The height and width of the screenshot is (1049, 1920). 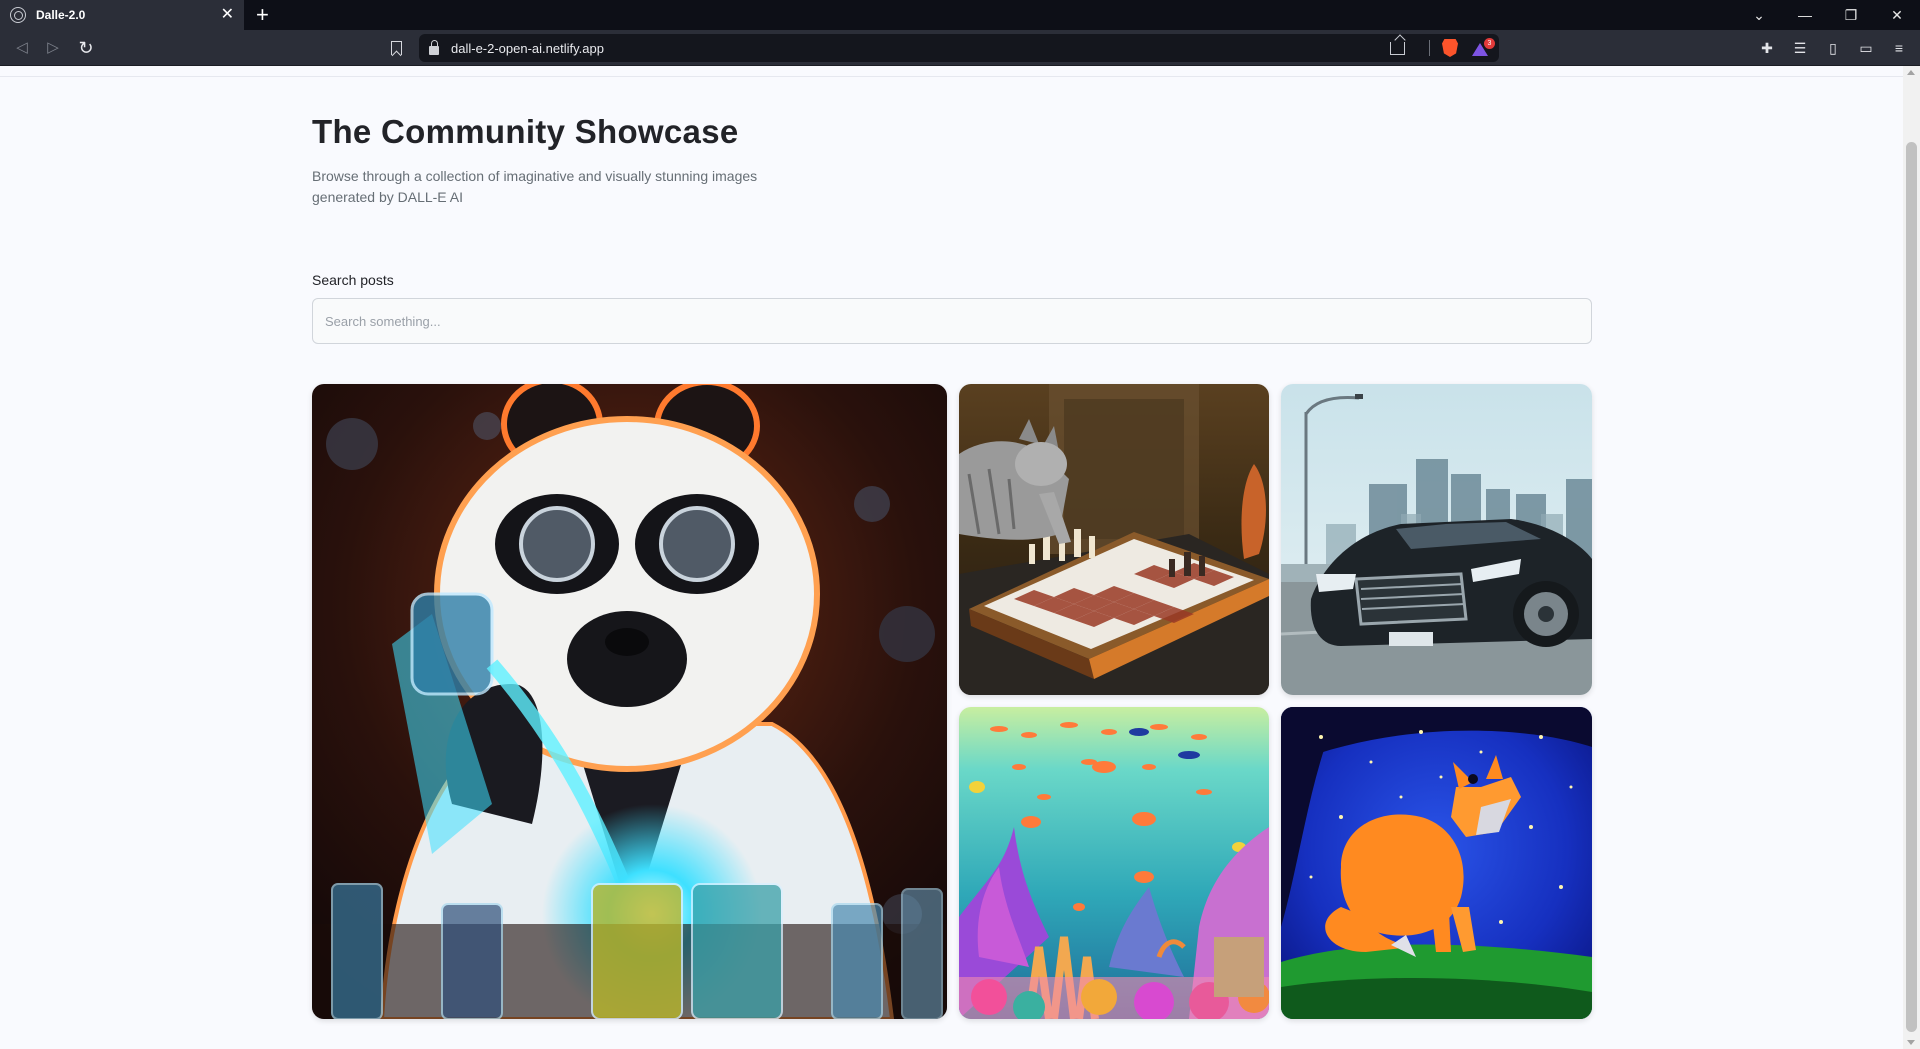 I want to click on gallery-card-coral-reef, so click(x=1114, y=863).